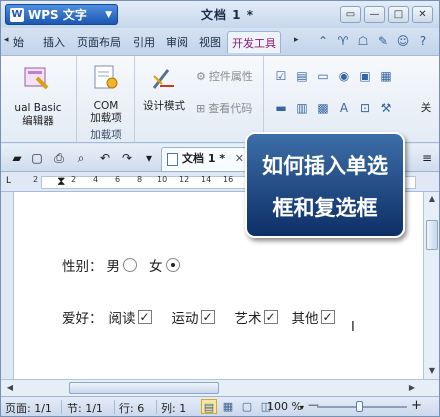  Describe the element at coordinates (281, 76) in the screenshot. I see `checkbox-control-icon: ☑` at that location.